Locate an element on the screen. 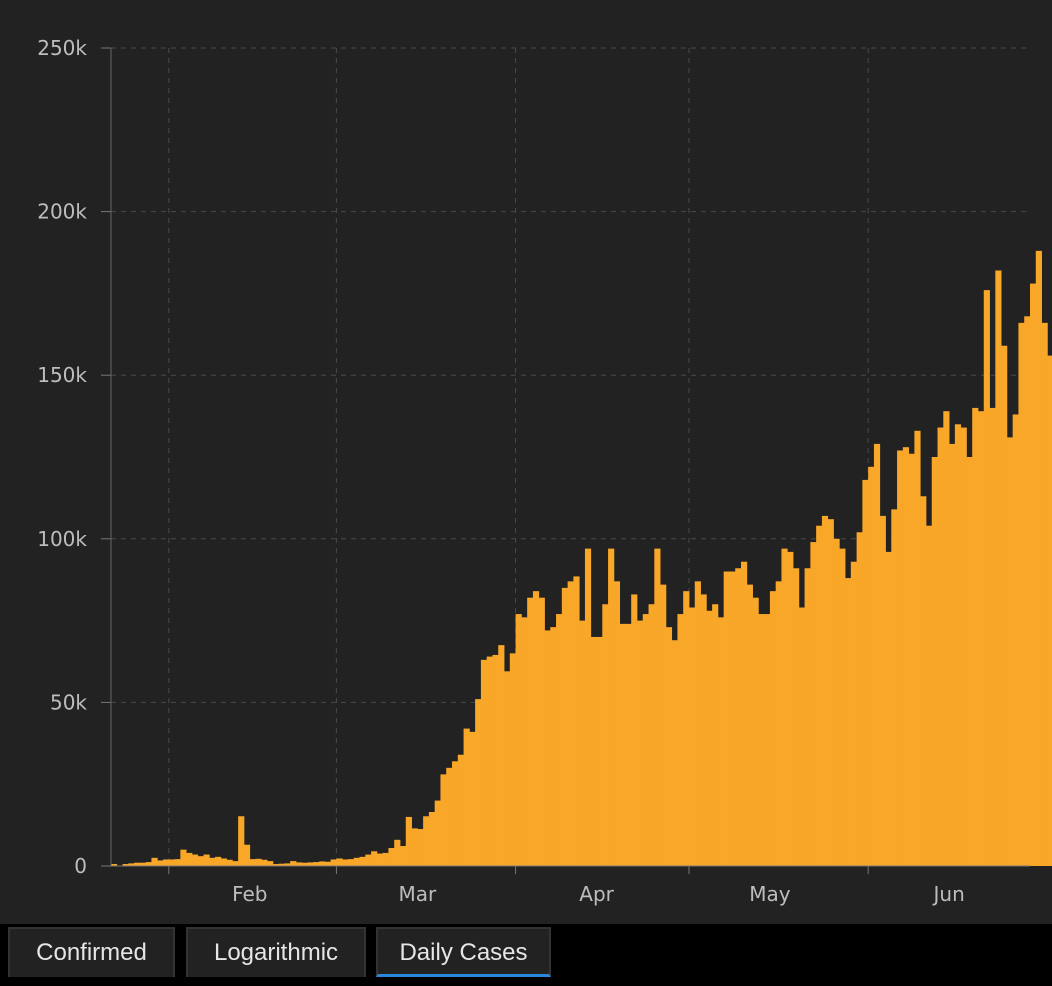 This screenshot has height=986, width=1052. y-tick-label: 100k is located at coordinates (62, 539).